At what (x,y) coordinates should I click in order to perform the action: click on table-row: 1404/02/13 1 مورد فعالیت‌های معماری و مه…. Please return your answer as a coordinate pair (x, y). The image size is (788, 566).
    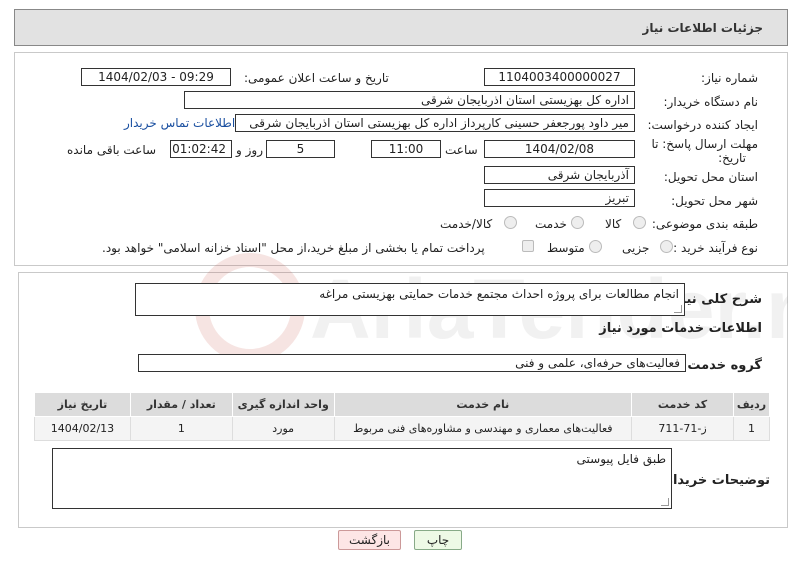
    Looking at the image, I should click on (402, 428).